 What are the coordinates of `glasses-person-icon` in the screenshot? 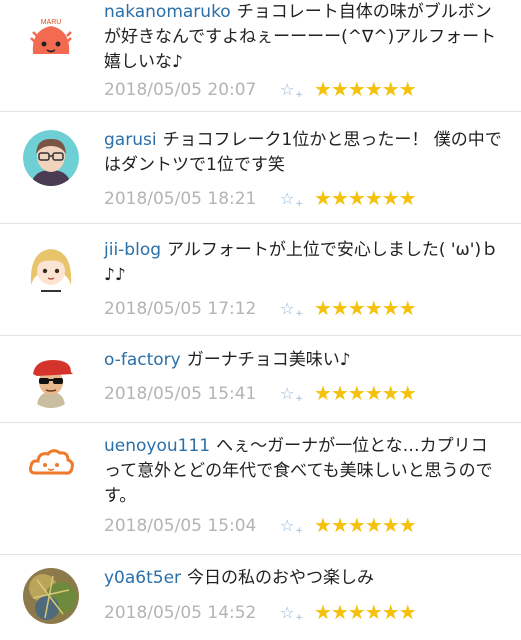 It's located at (51, 158).